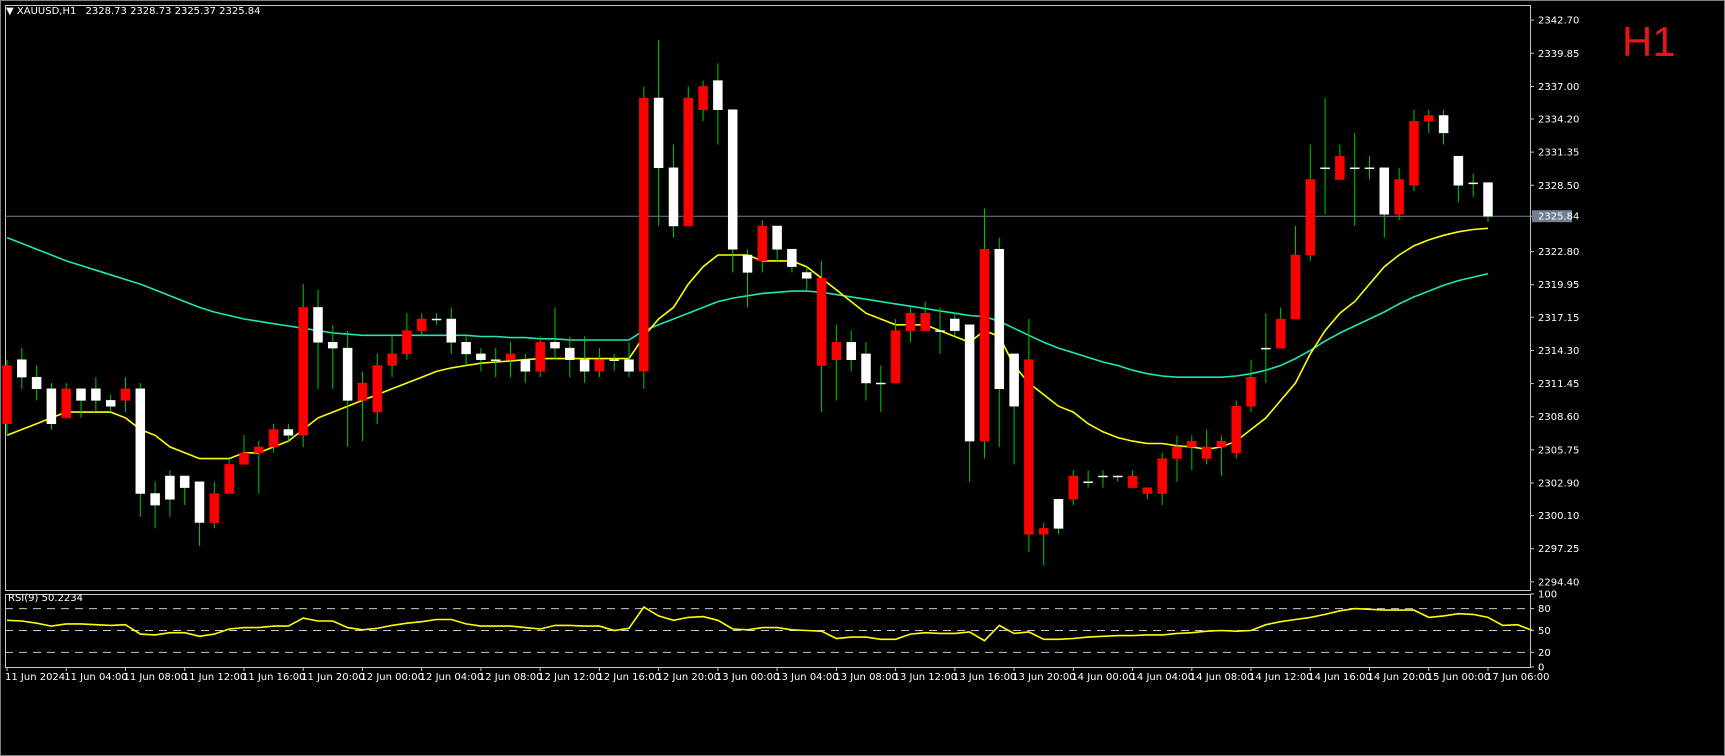 The image size is (1725, 756). Describe the element at coordinates (1544, 653) in the screenshot. I see `rsi-tick-label: 20` at that location.